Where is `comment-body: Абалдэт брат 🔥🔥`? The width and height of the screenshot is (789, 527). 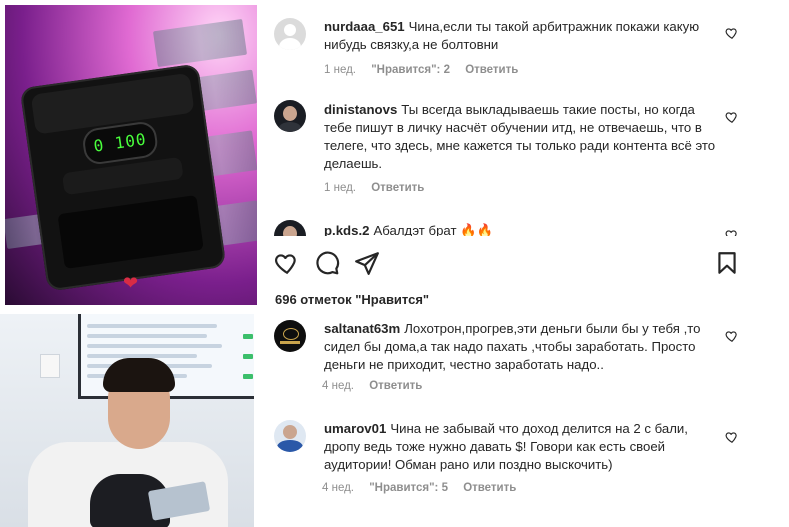
comment-body: Абалдэт брат 🔥🔥 is located at coordinates (433, 229).